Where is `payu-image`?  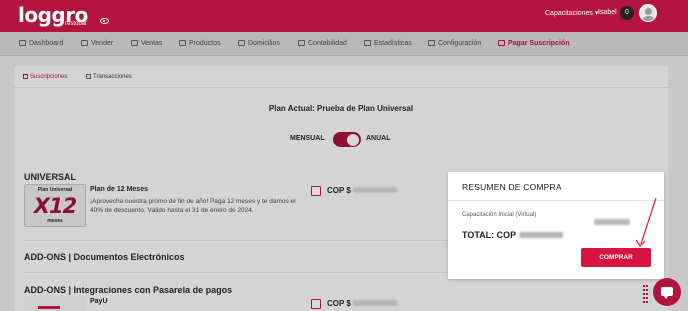 payu-image is located at coordinates (55, 303).